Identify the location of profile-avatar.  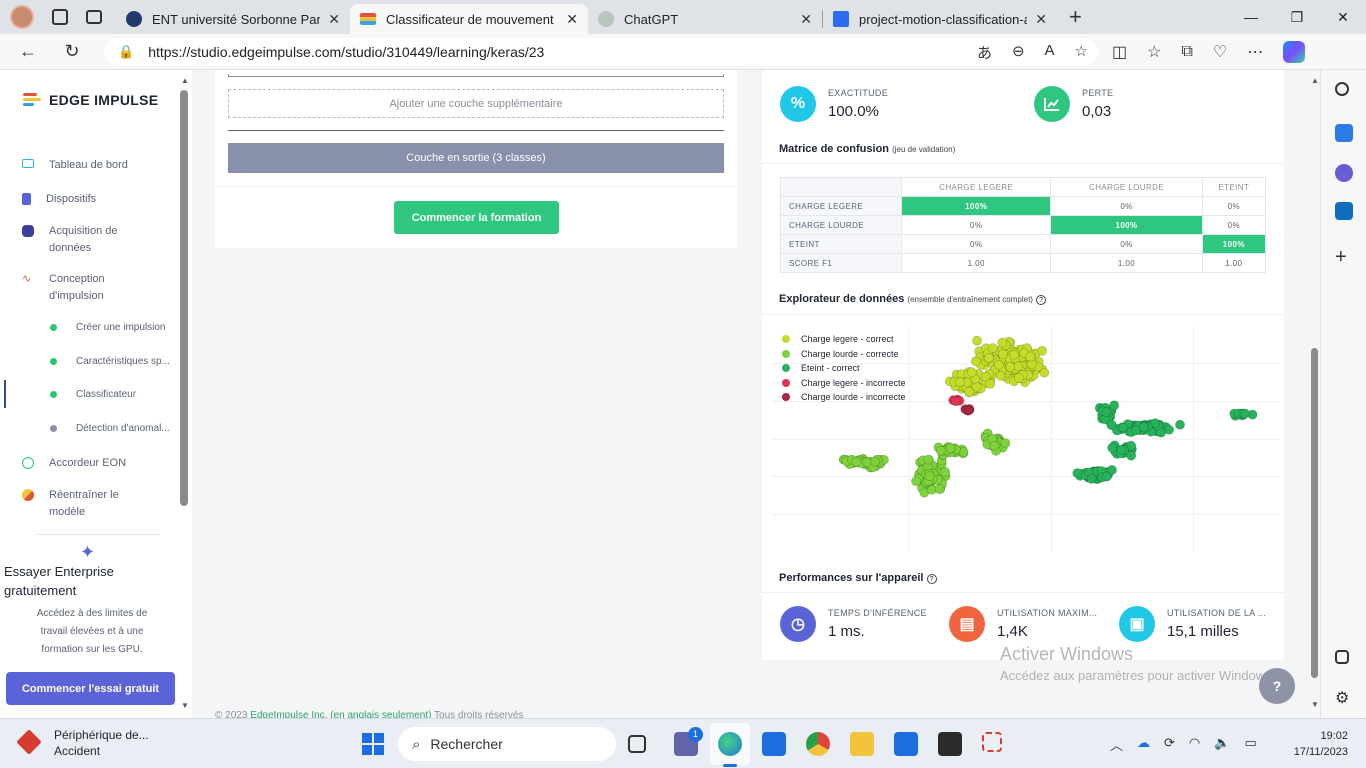
(22, 17).